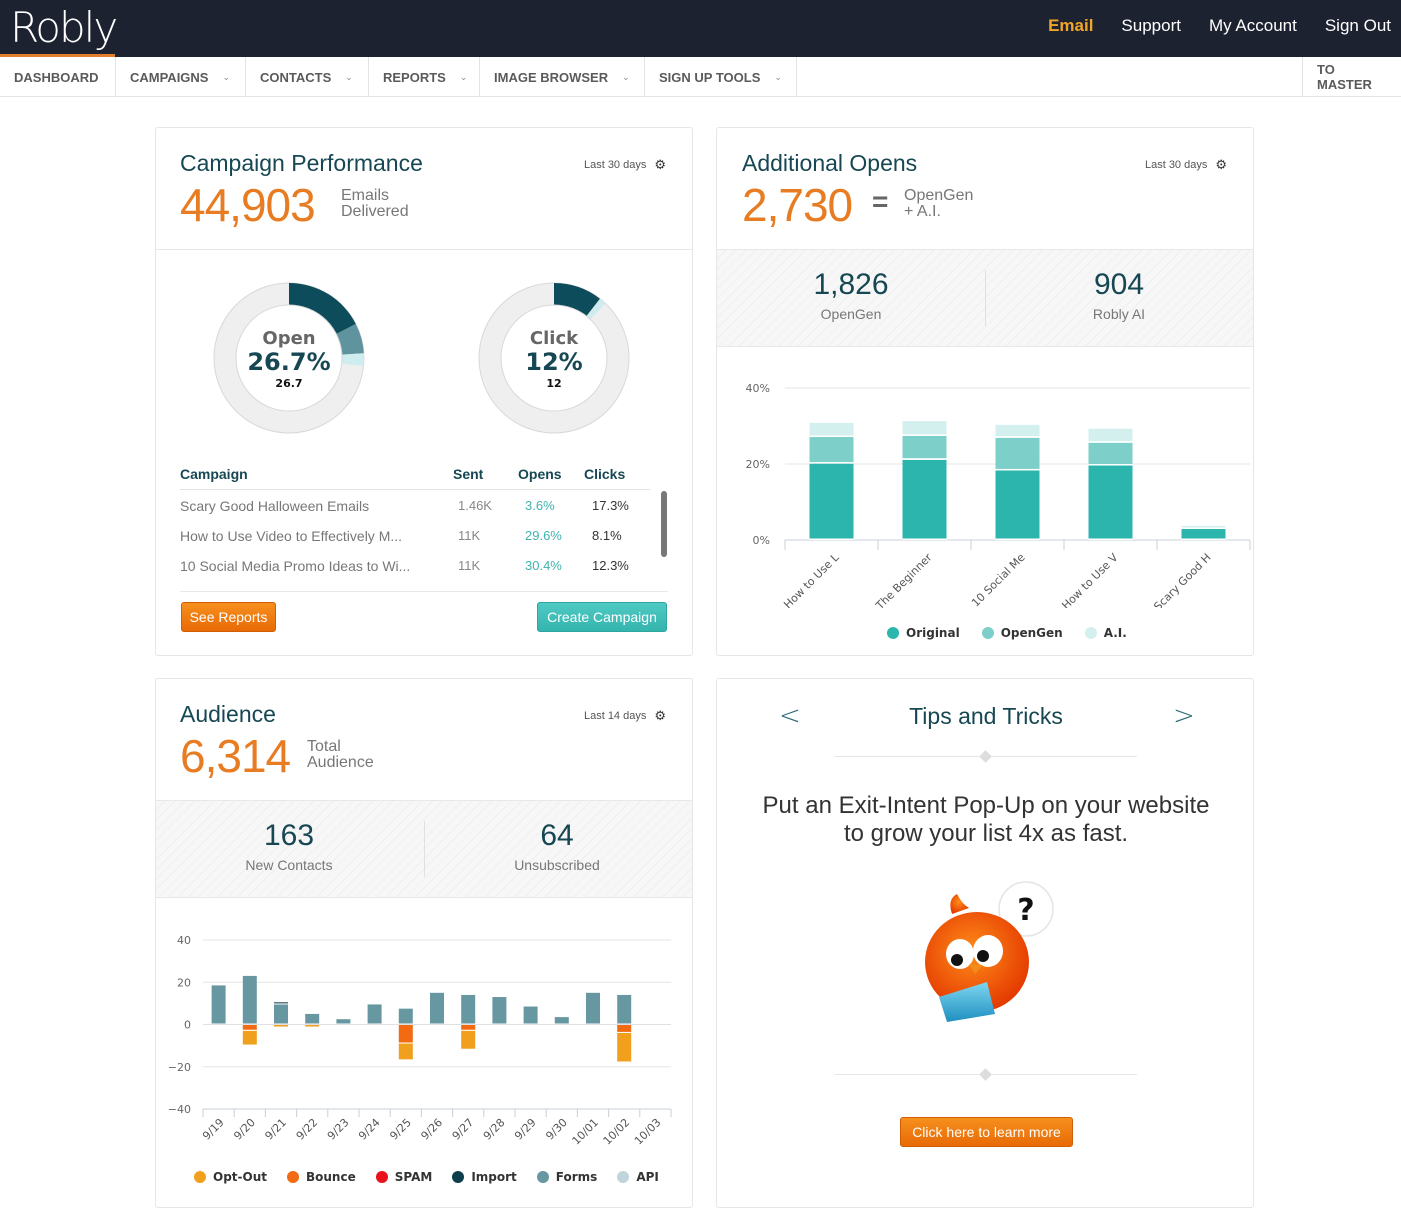 This screenshot has width=1401, height=1229. I want to click on top-links: Email Support My Account Sign Out, so click(1219, 26).